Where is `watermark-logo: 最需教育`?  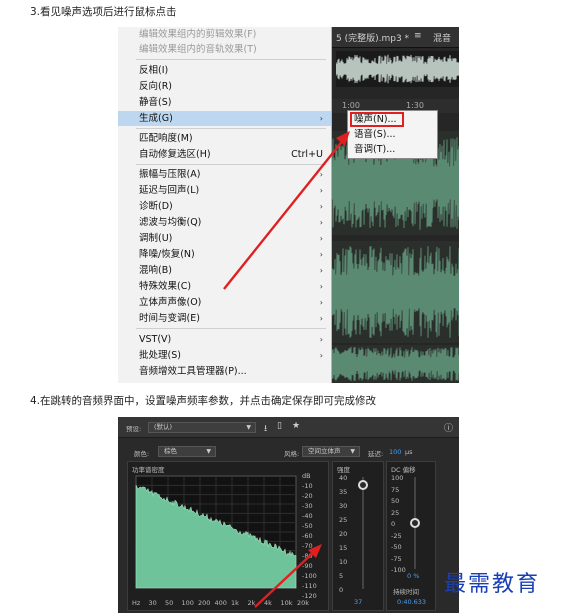
watermark-logo: 最需教育 is located at coordinates (492, 584).